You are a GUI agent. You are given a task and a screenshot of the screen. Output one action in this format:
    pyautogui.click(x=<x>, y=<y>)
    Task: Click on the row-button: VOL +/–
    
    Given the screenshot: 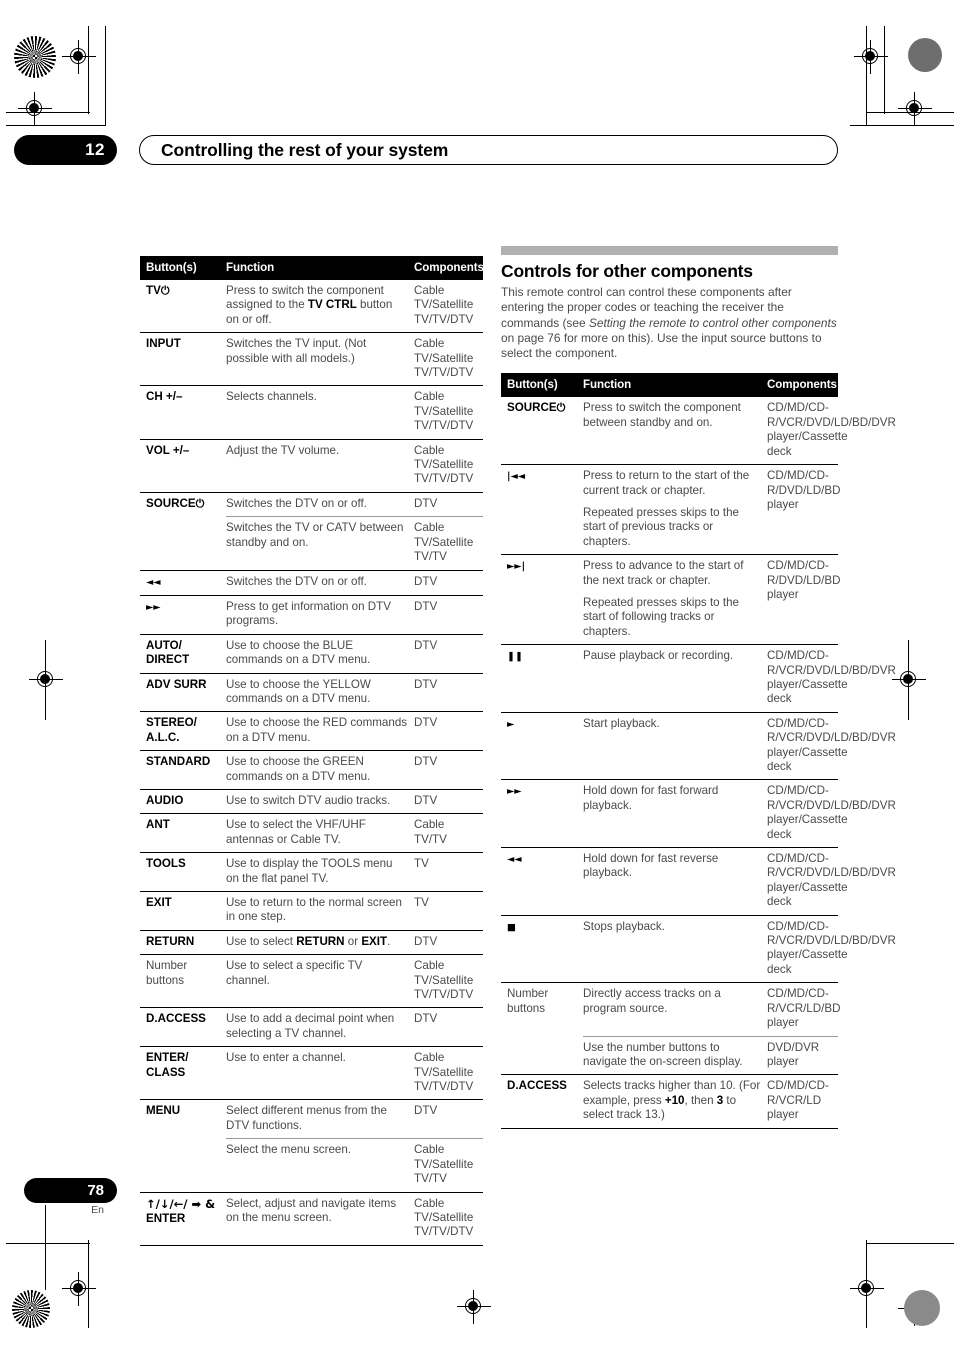 What is the action you would take?
    pyautogui.click(x=183, y=465)
    